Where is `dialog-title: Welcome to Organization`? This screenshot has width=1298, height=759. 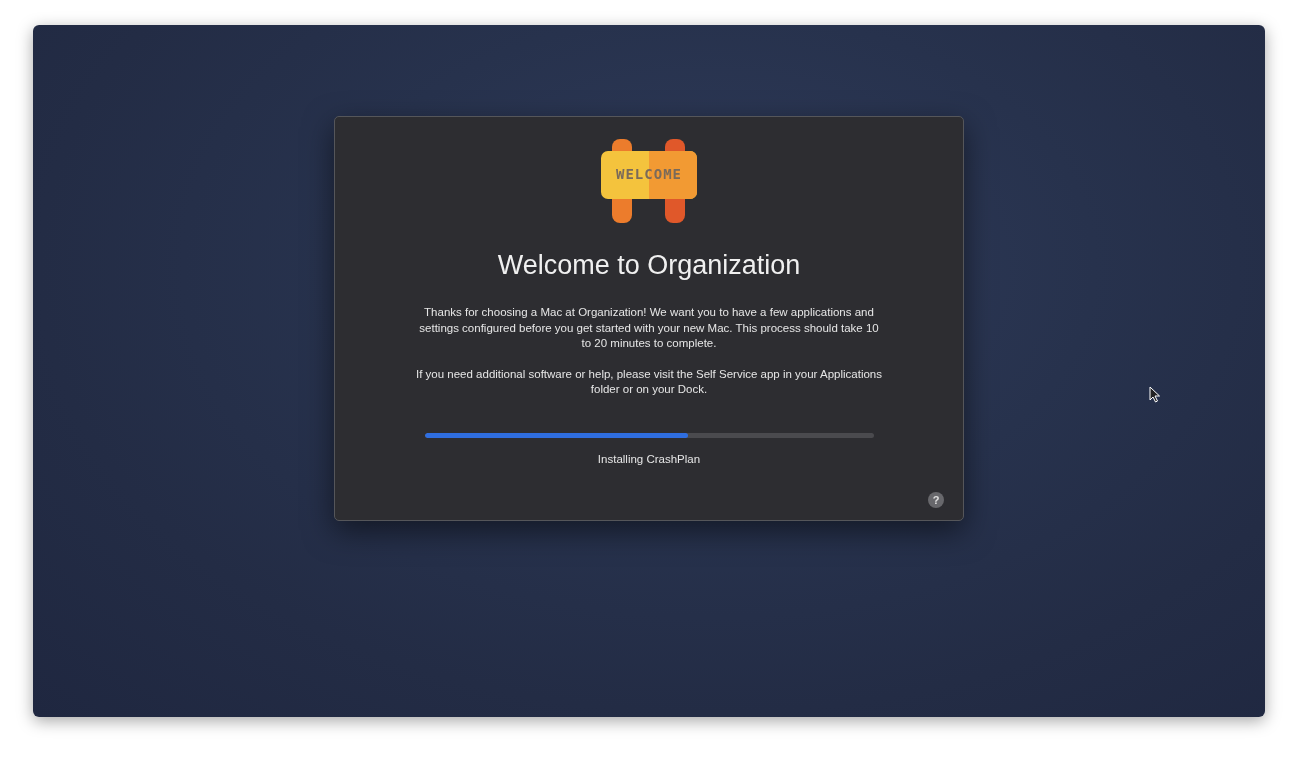
dialog-title: Welcome to Organization is located at coordinates (649, 265).